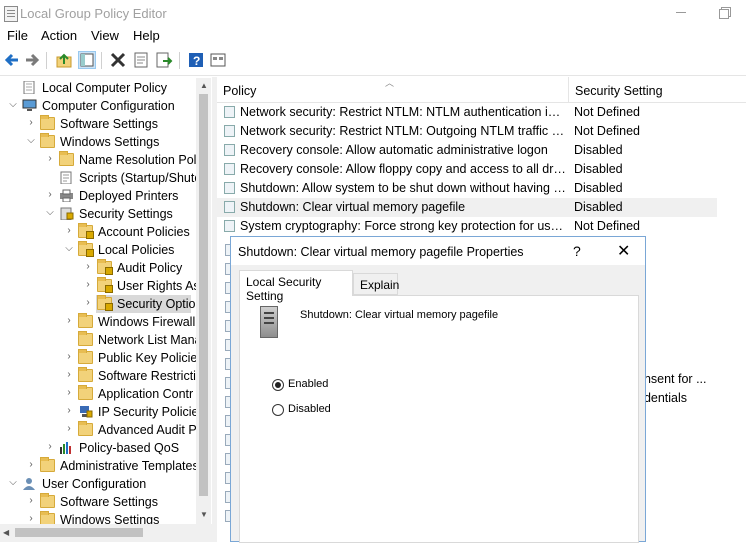  I want to click on toolbar-separator, so click(46, 60).